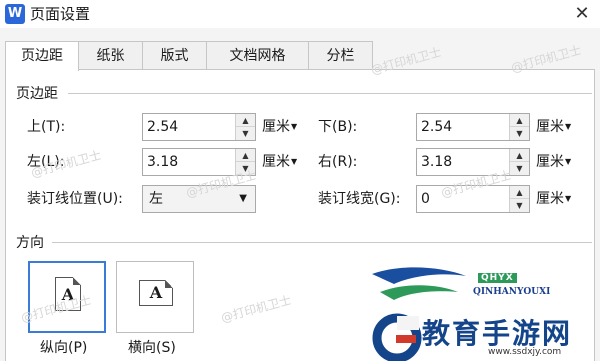 This screenshot has width=600, height=361. I want to click on gutter-width-stepper: ▲ ▼, so click(519, 199).